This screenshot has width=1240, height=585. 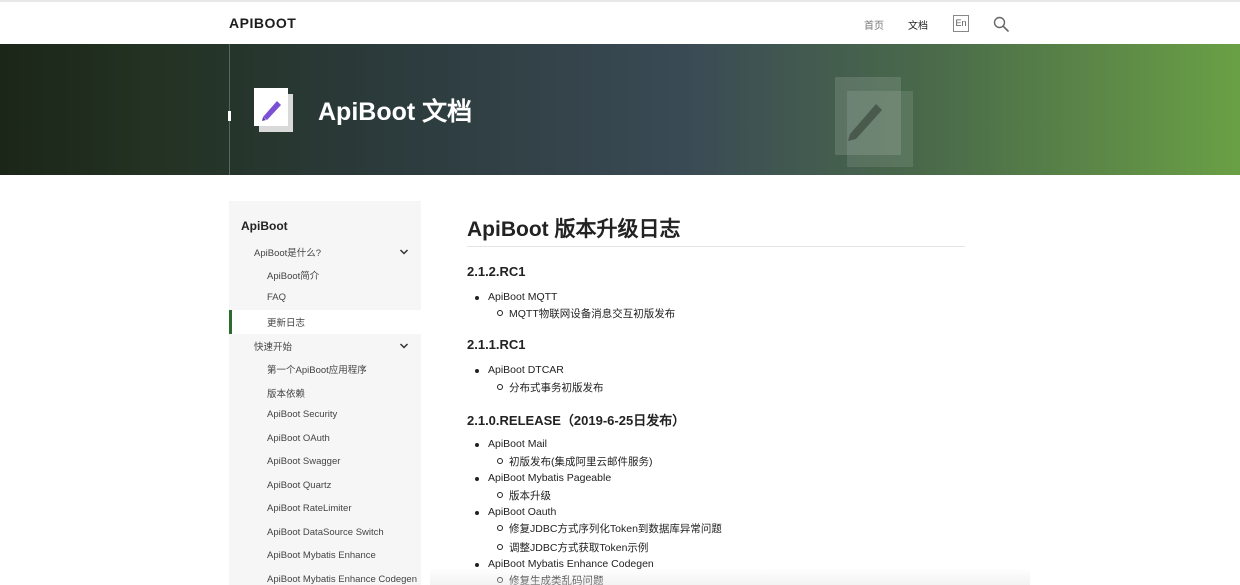 I want to click on sidebar-item-swagger: ApiBoot Swagger, so click(x=303, y=461).